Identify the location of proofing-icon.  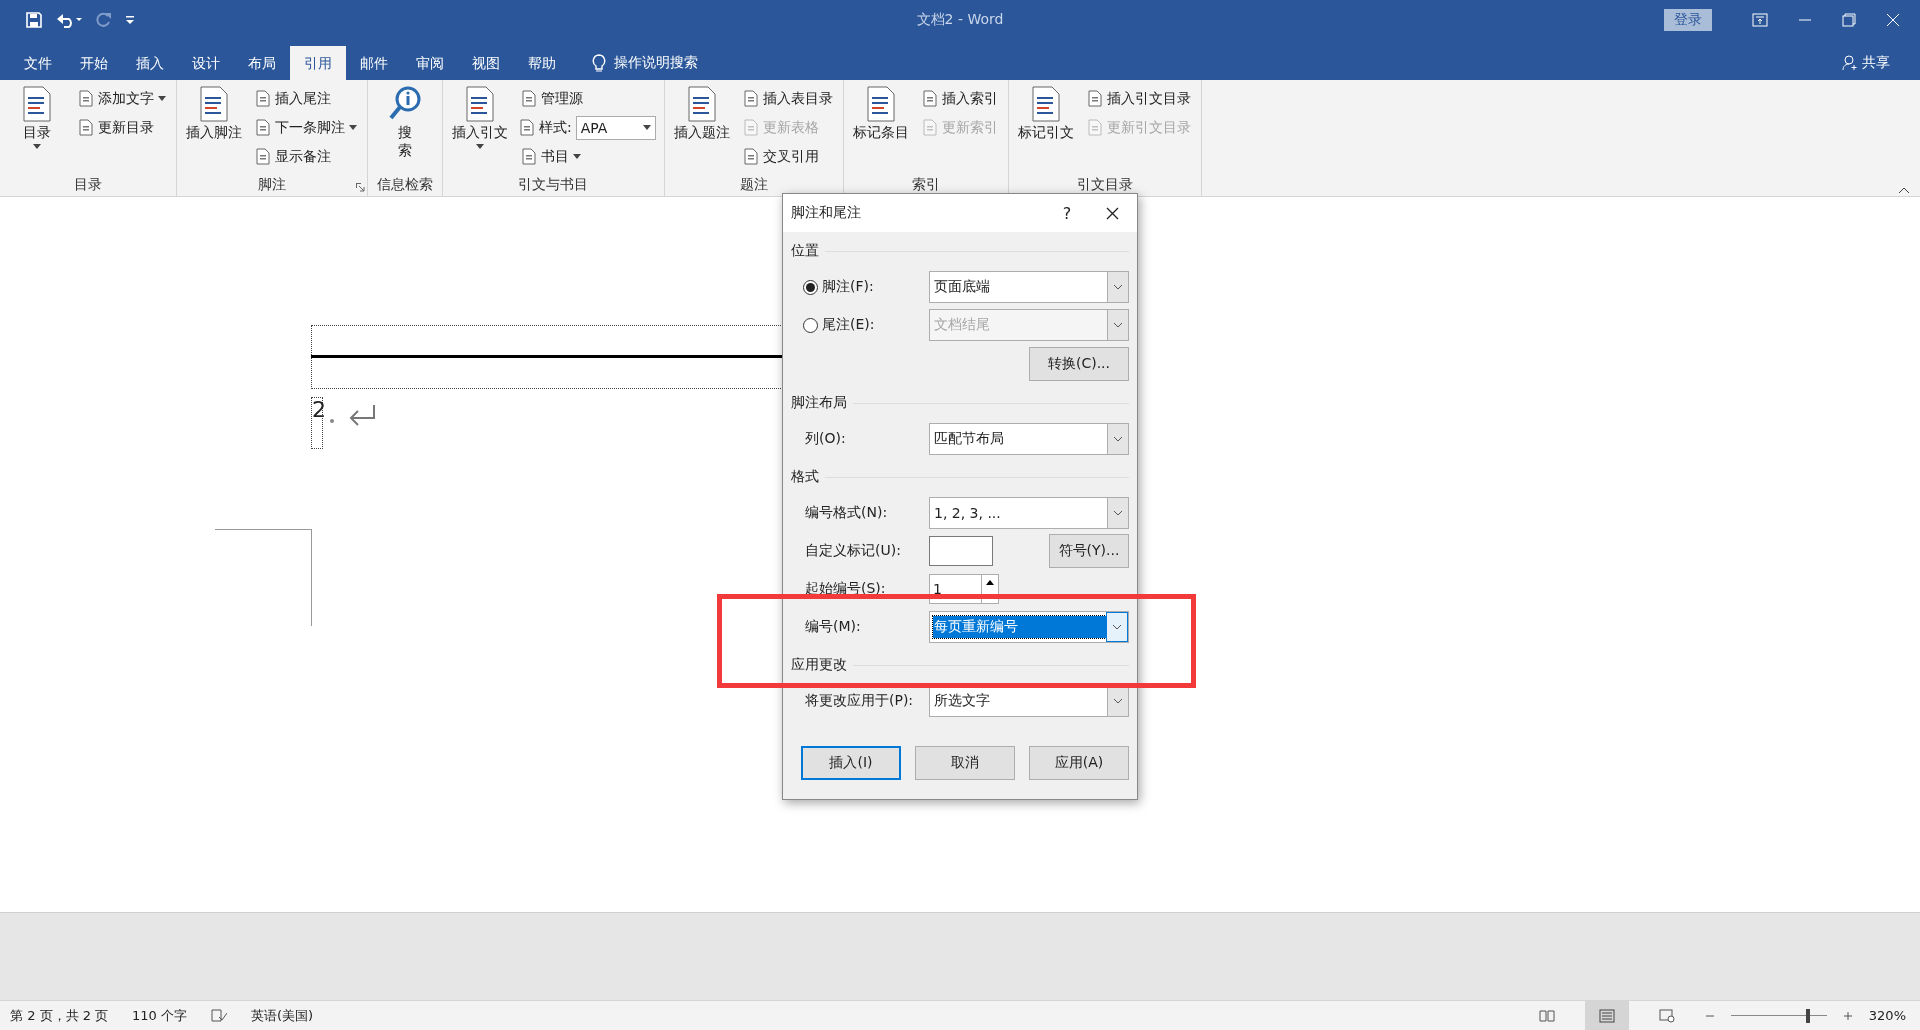
(219, 1015).